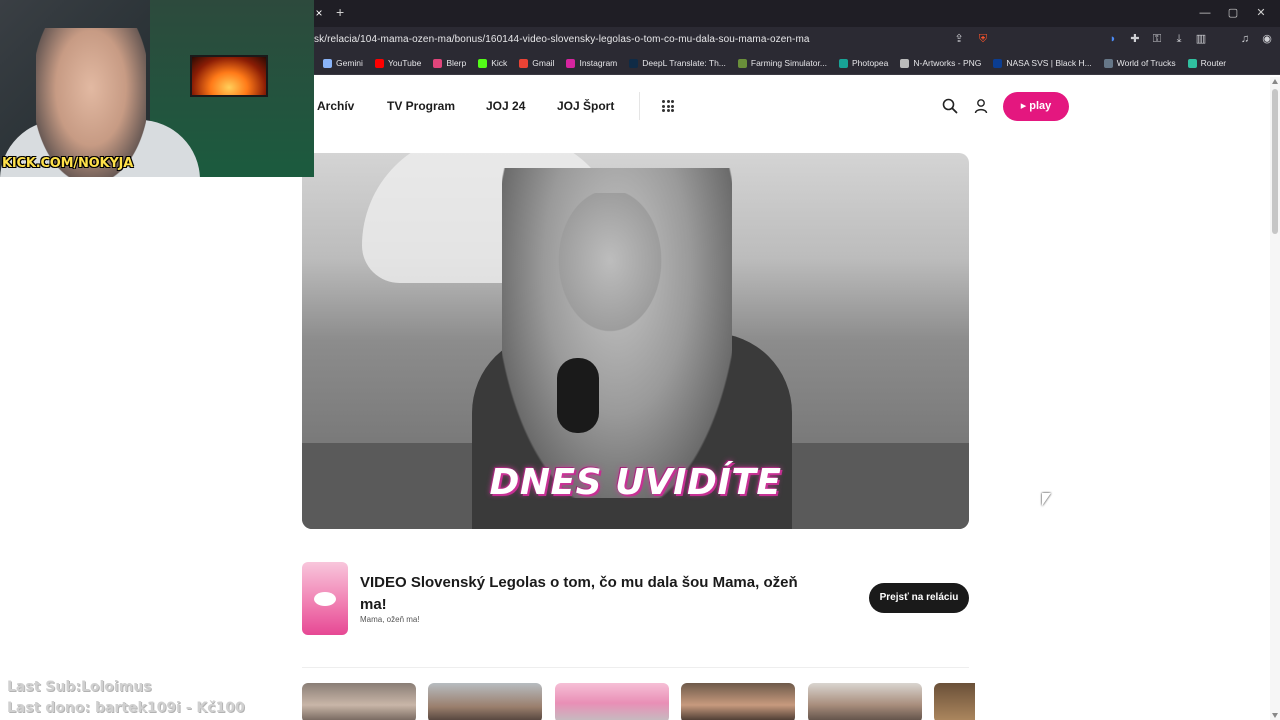  I want to click on nav-joj-sport: JOJ Šport, so click(585, 106).